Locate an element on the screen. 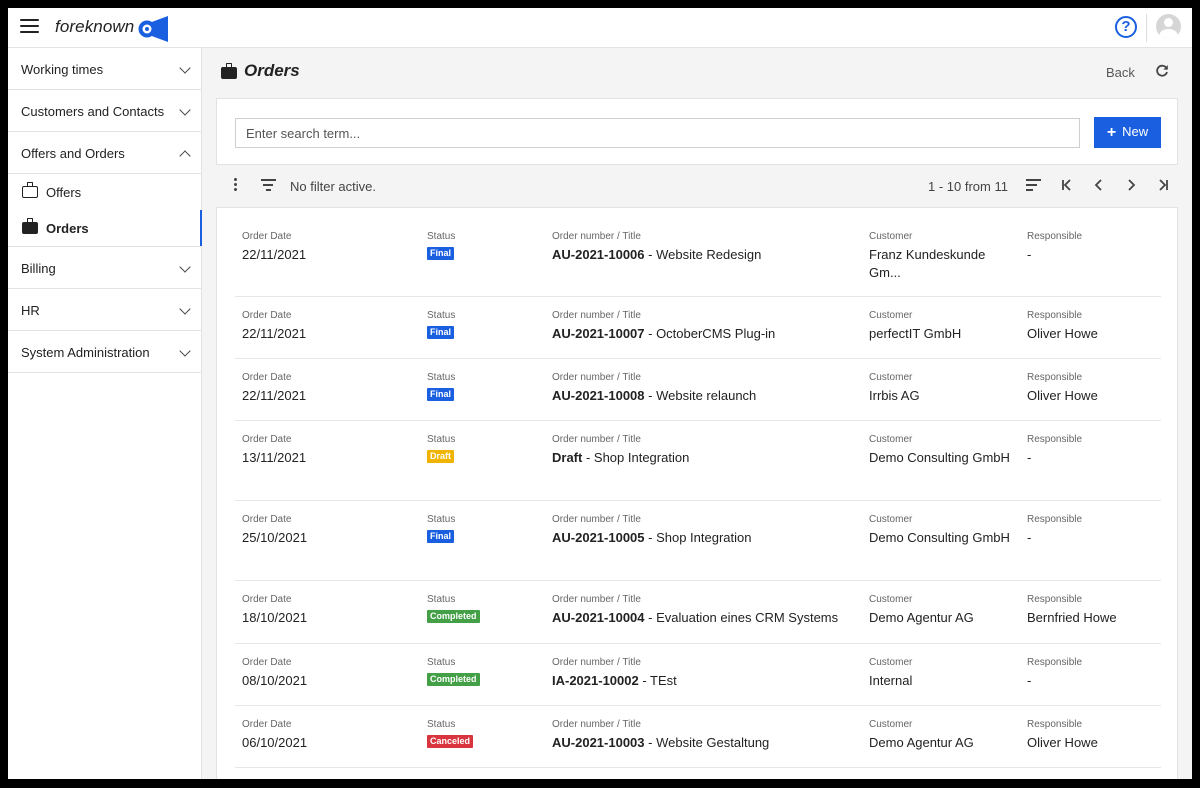 The height and width of the screenshot is (788, 1200). sidebar-section-label: Offers and Orders is located at coordinates (73, 153).